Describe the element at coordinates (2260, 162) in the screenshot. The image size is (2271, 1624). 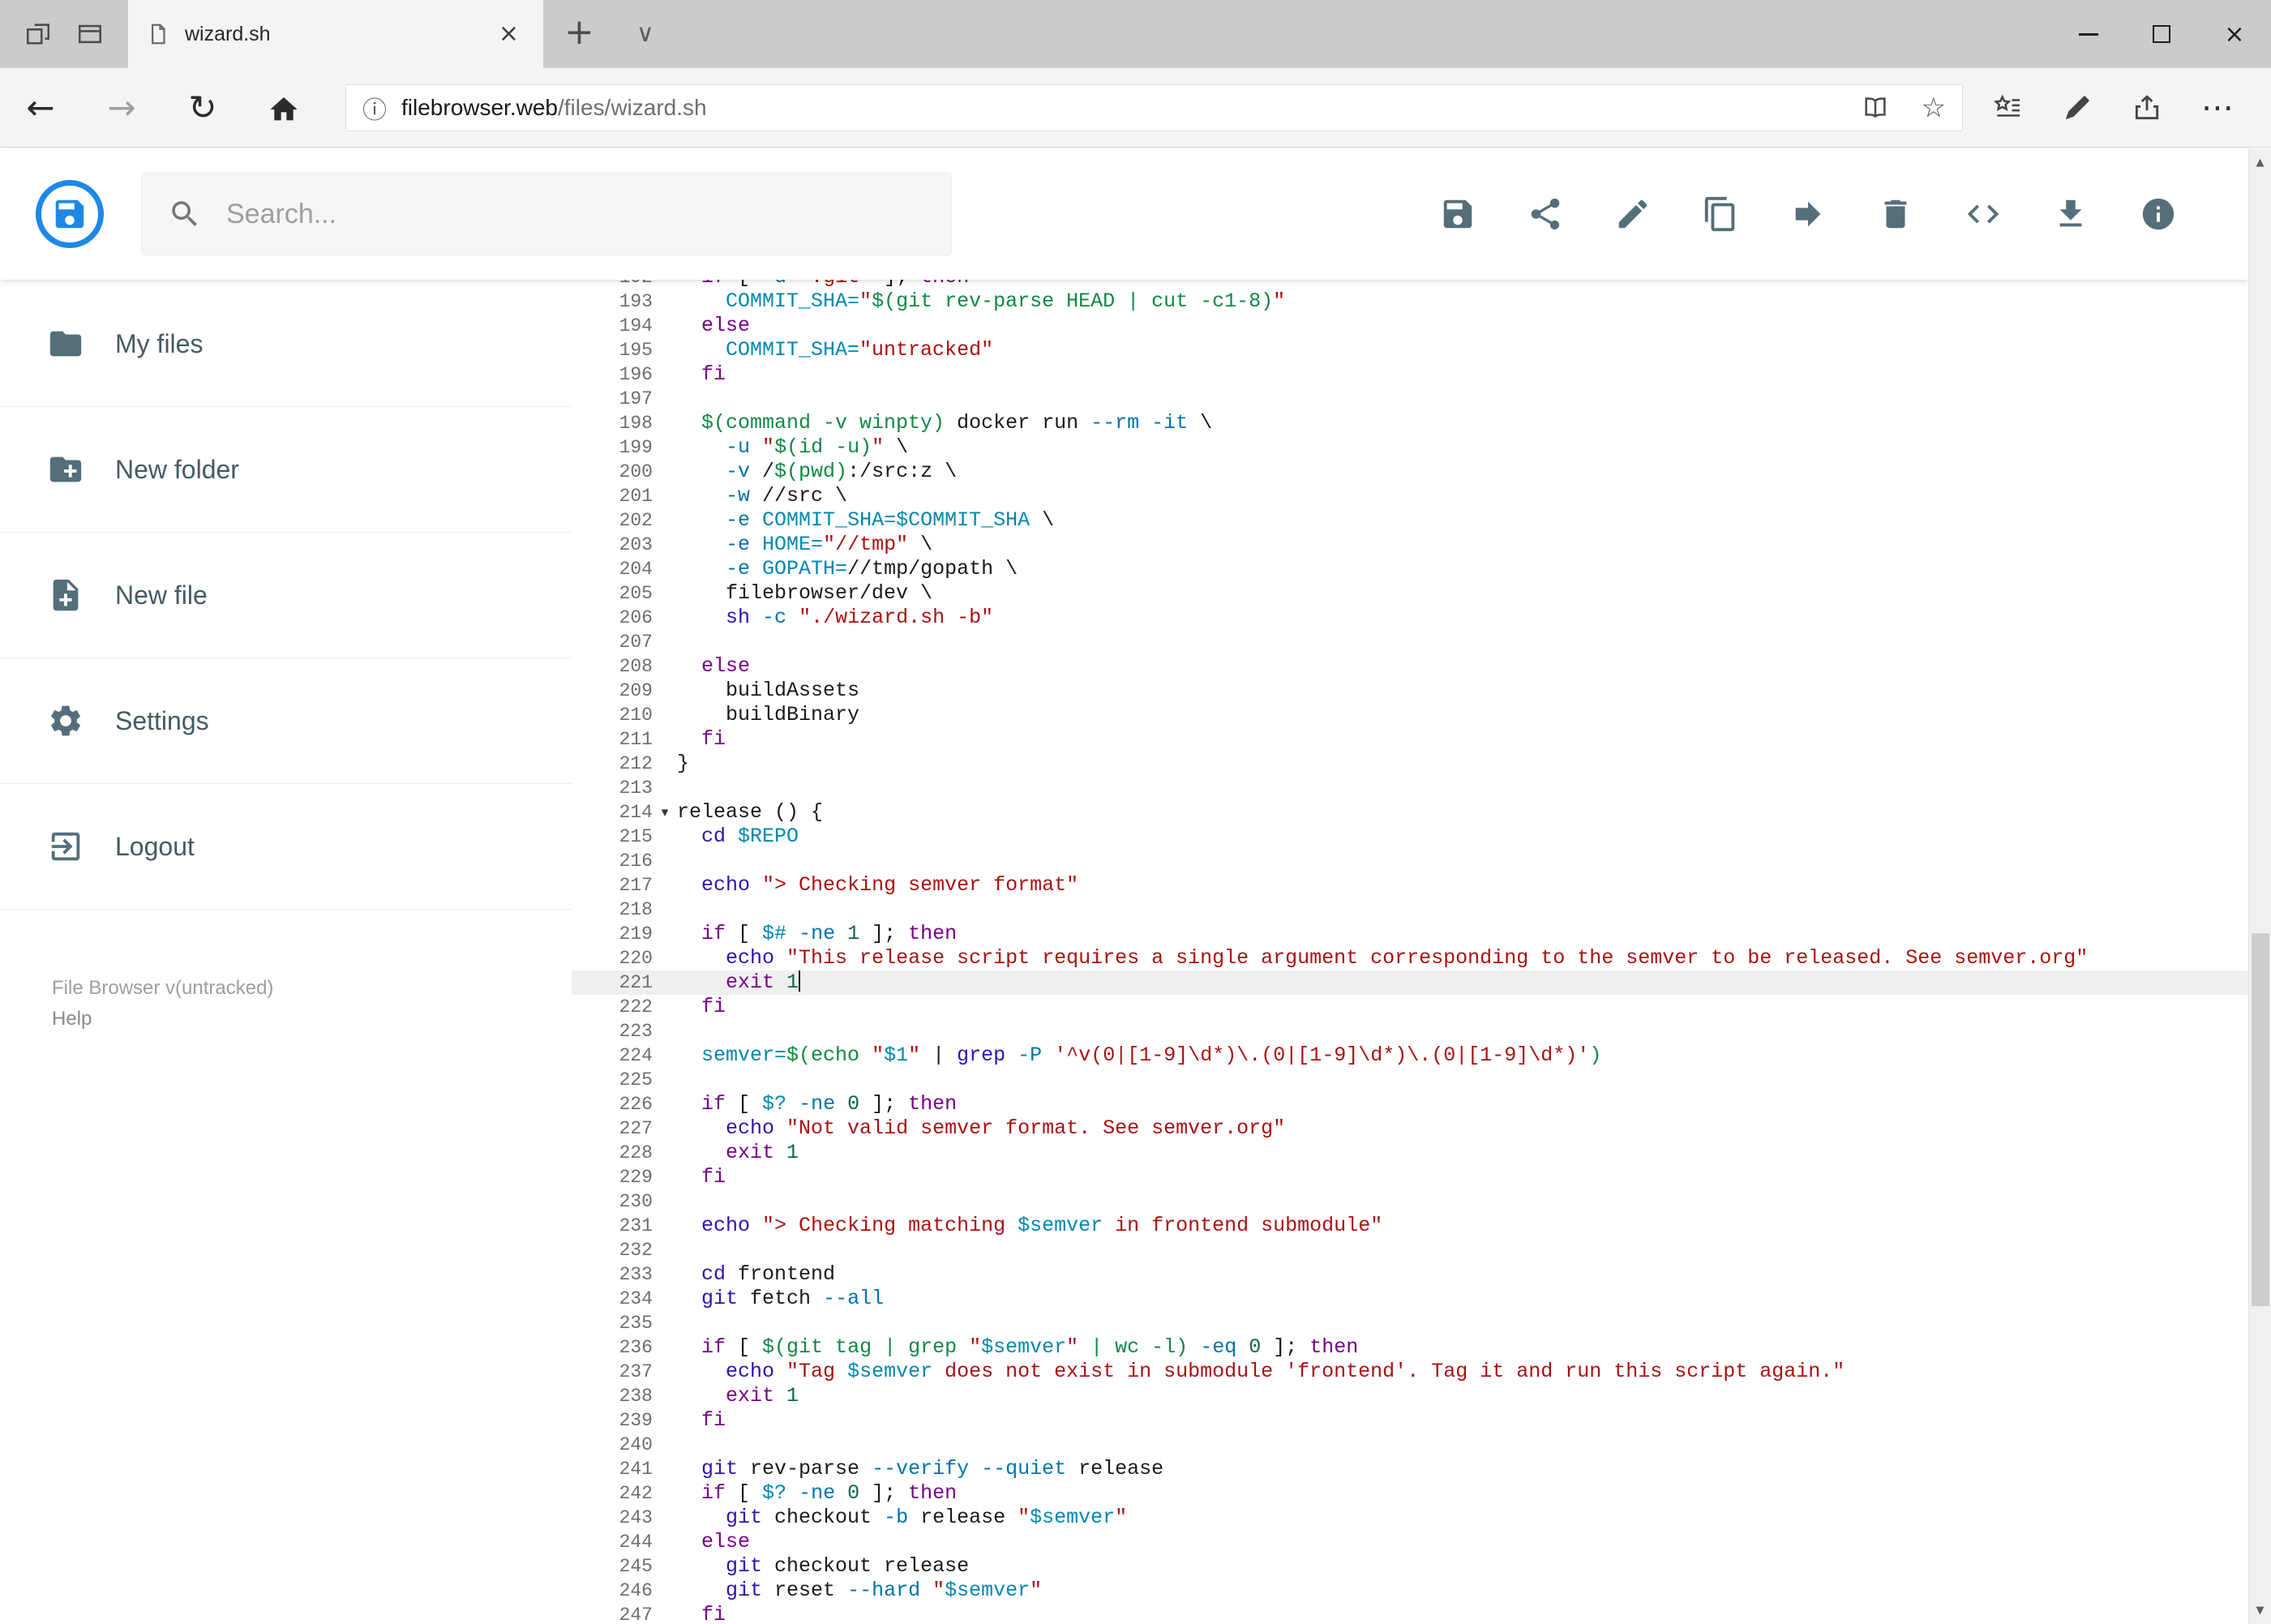
I see `scrollbar-up-arrow: ▲` at that location.